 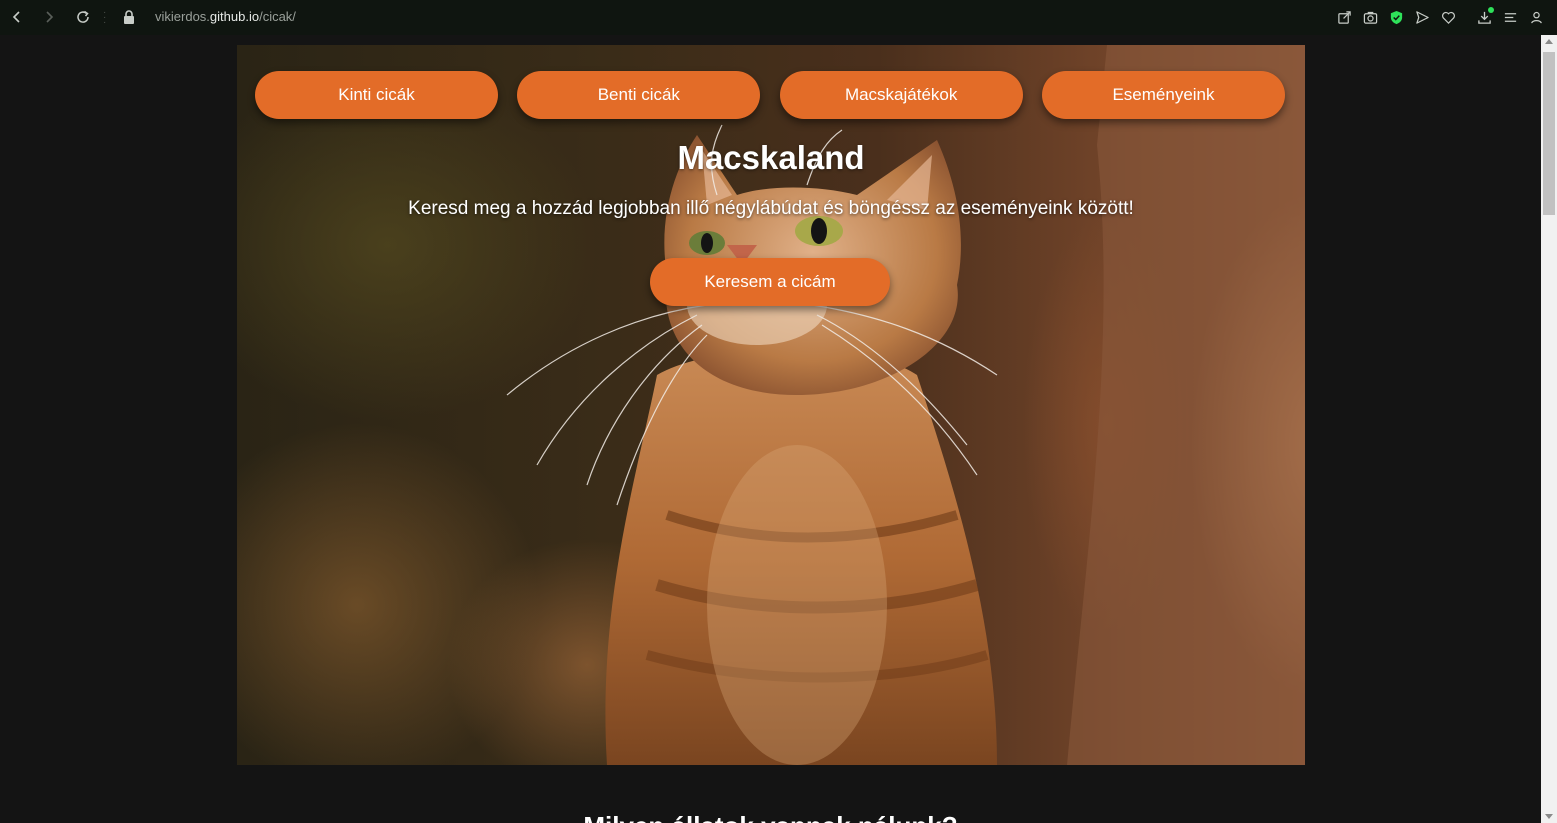 I want to click on browser-toolbar: · · · vikierdos.github.io/cicak/, so click(x=778, y=17).